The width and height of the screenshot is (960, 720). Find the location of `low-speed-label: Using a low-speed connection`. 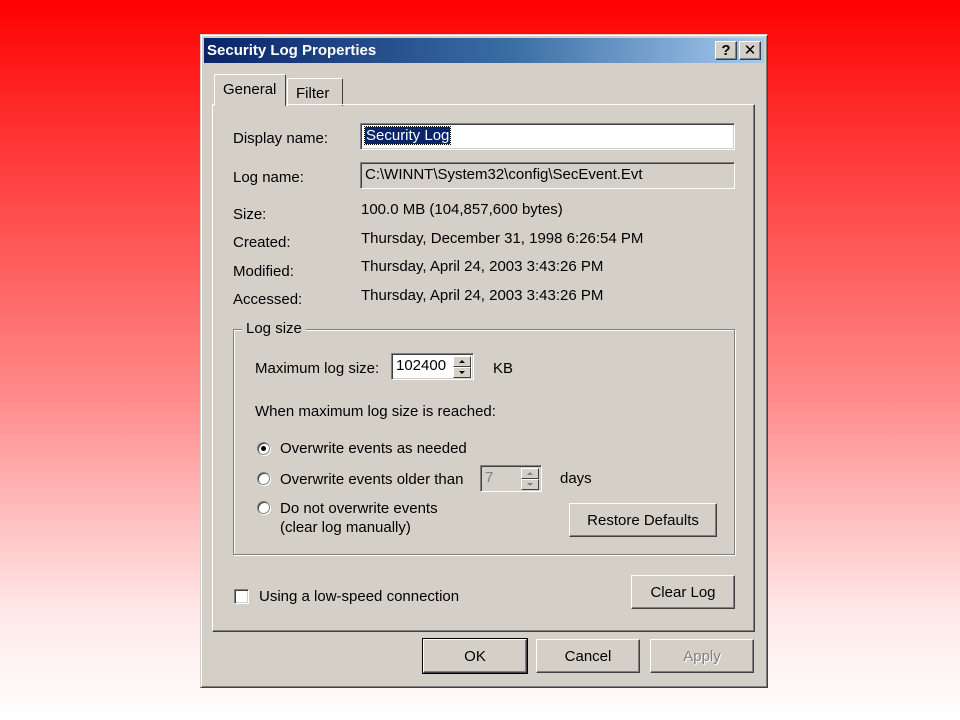

low-speed-label: Using a low-speed connection is located at coordinates (359, 596).